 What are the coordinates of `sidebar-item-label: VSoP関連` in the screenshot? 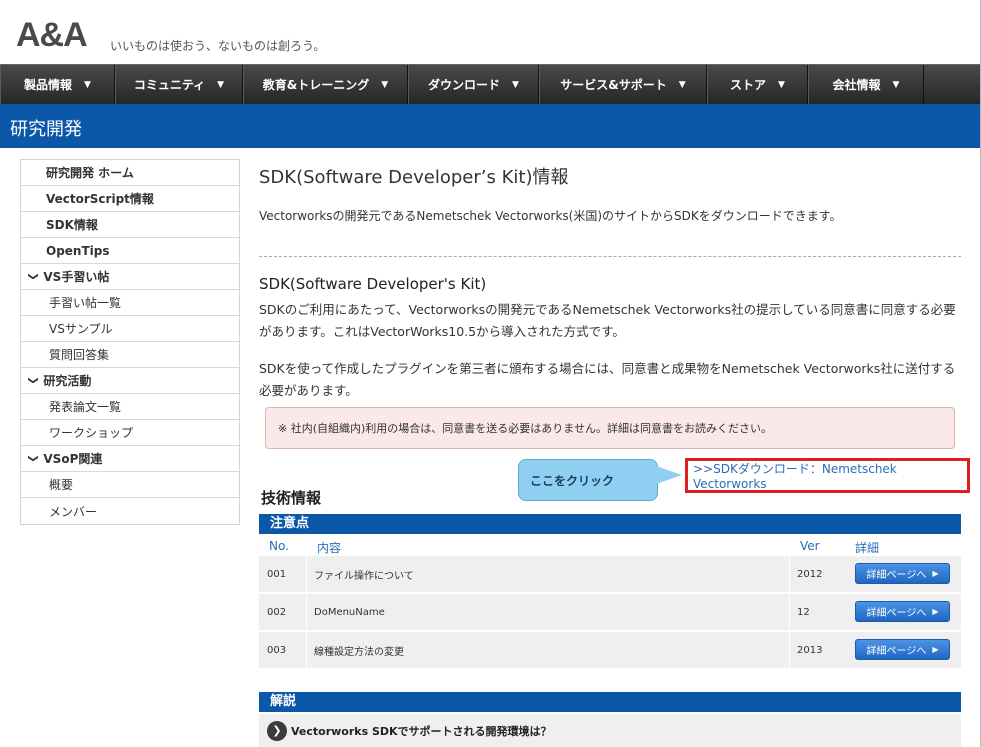 It's located at (73, 459).